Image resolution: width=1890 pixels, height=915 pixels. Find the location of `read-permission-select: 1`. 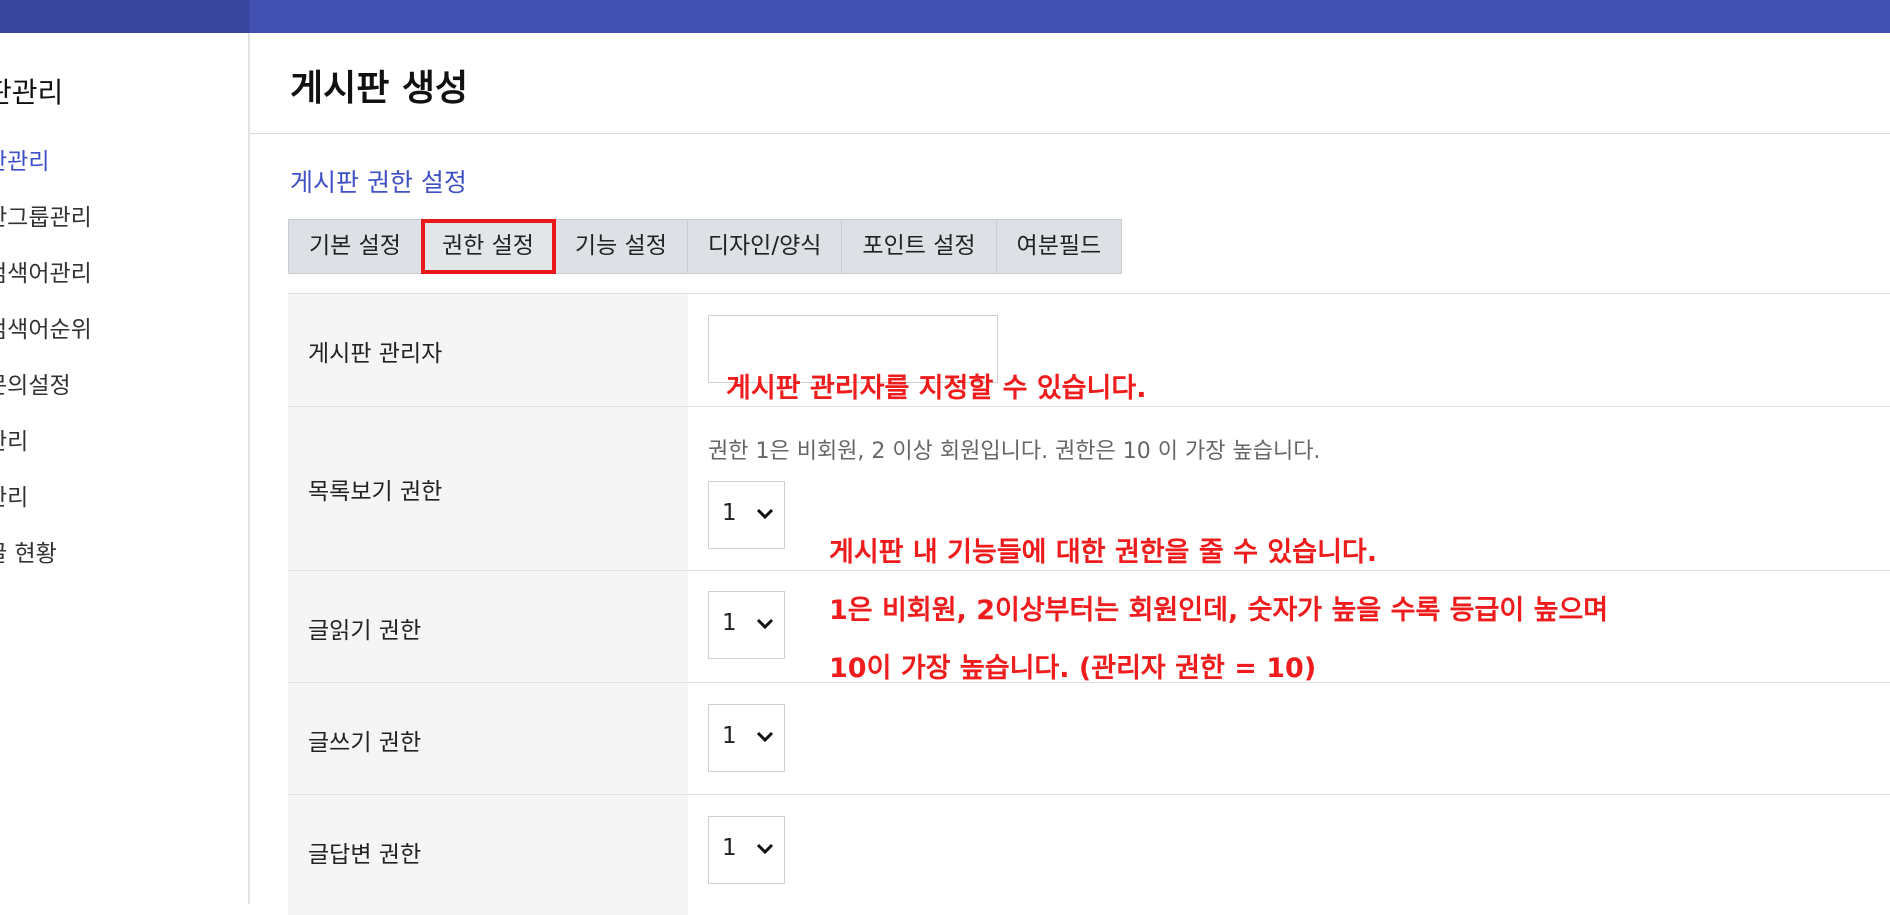

read-permission-select: 1 is located at coordinates (746, 625).